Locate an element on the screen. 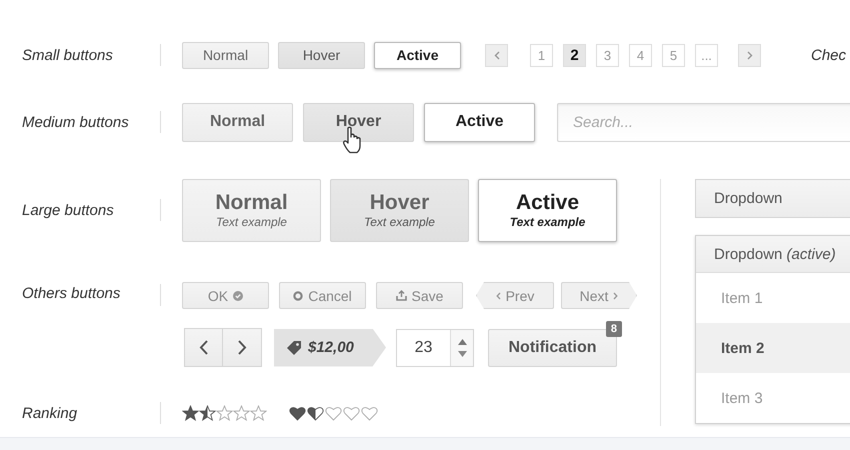 The width and height of the screenshot is (850, 450). up-arrow-icon is located at coordinates (462, 341).